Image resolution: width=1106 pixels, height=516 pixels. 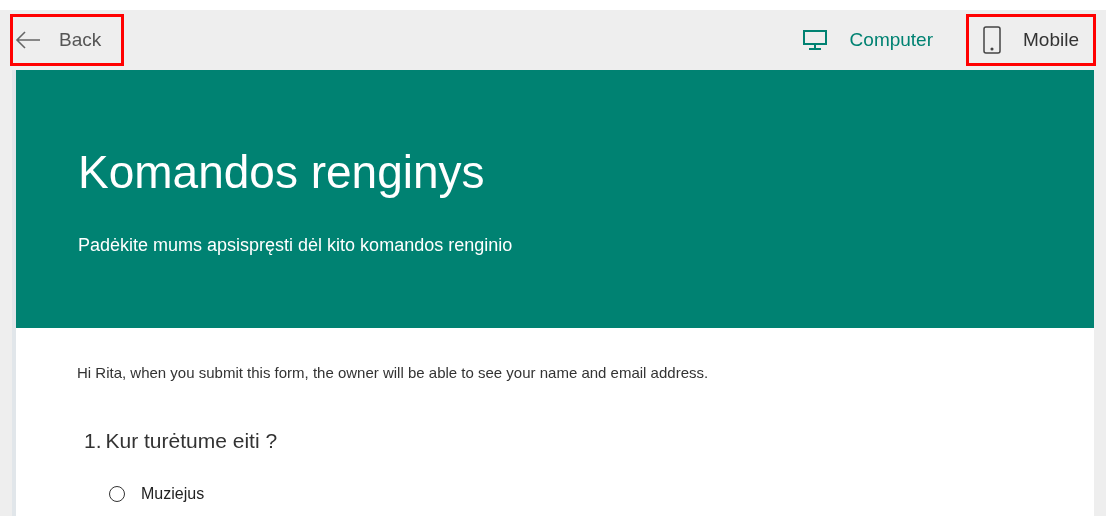 What do you see at coordinates (28, 40) in the screenshot?
I see `back-arrow-icon` at bounding box center [28, 40].